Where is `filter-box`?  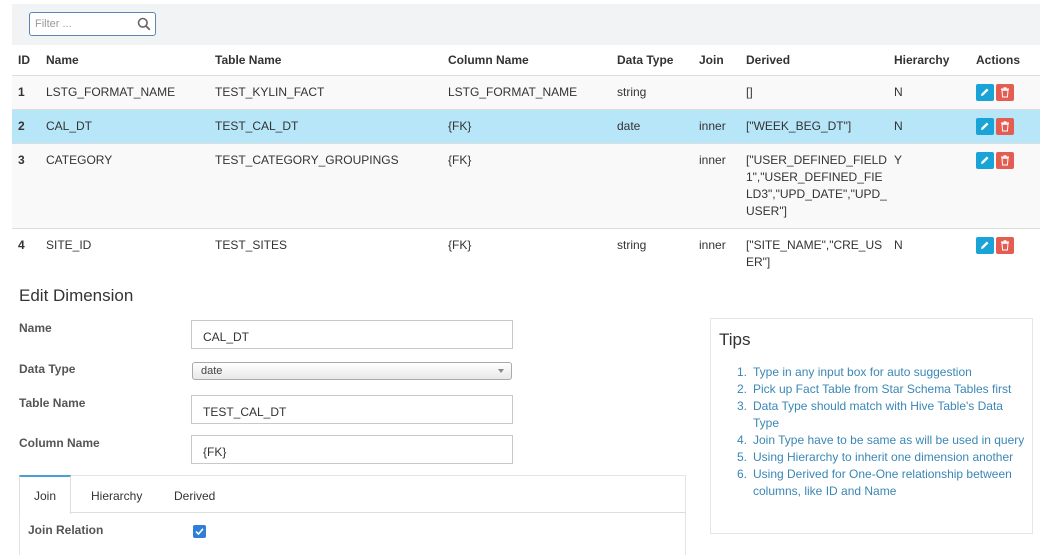 filter-box is located at coordinates (92, 24).